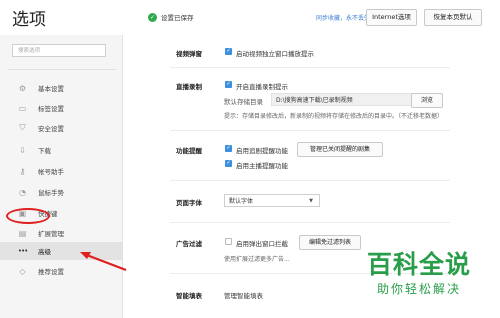 Image resolution: width=500 pixels, height=318 pixels. Describe the element at coordinates (189, 203) in the screenshot. I see `page-font-label: 页面字体` at that location.